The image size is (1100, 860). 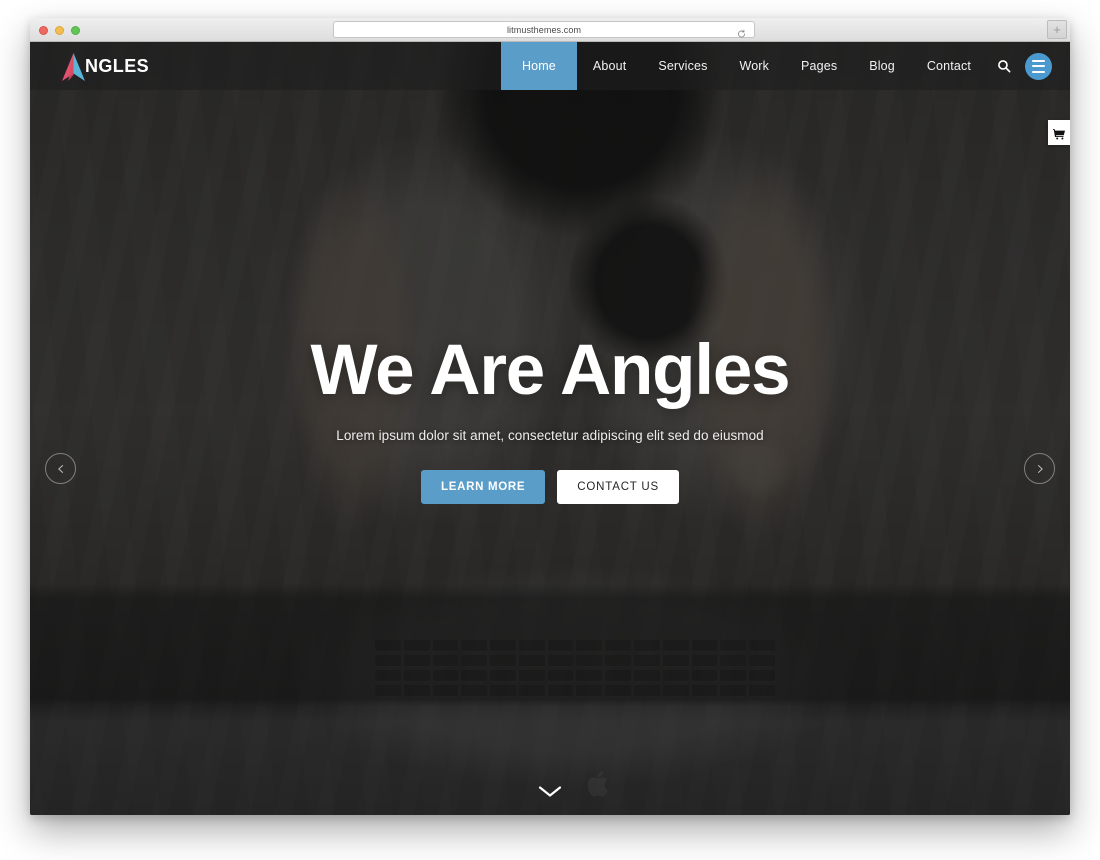 What do you see at coordinates (538, 66) in the screenshot?
I see `nav-item-home: Home` at bounding box center [538, 66].